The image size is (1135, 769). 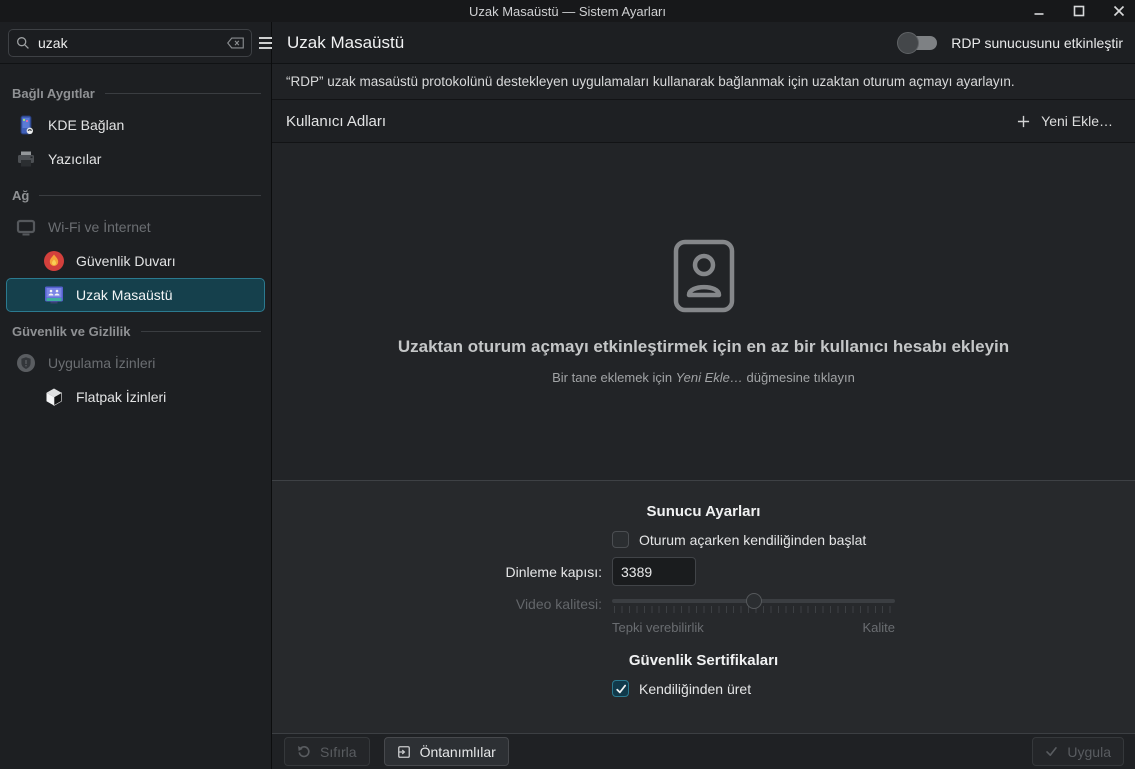 What do you see at coordinates (695, 688) in the screenshot?
I see `autogenerate-label: Kendiliğinden üret` at bounding box center [695, 688].